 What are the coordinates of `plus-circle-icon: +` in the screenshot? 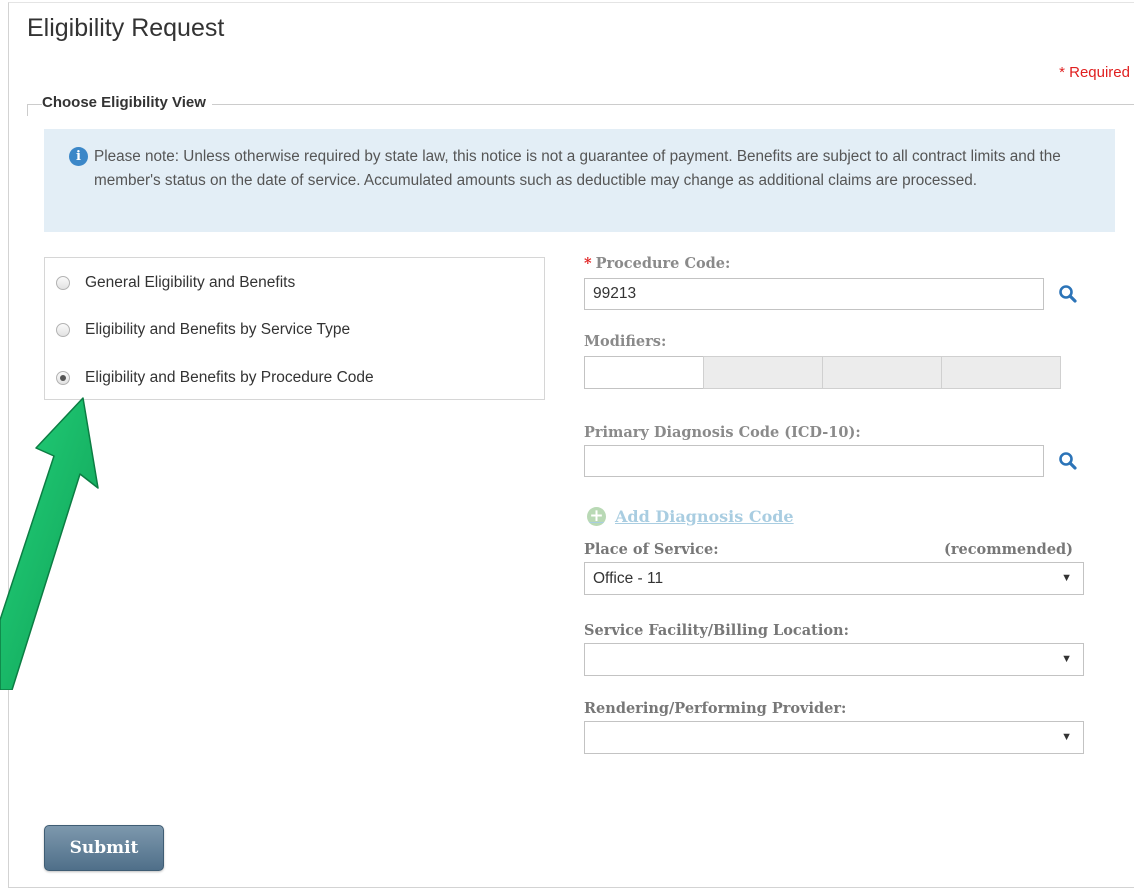 It's located at (596, 516).